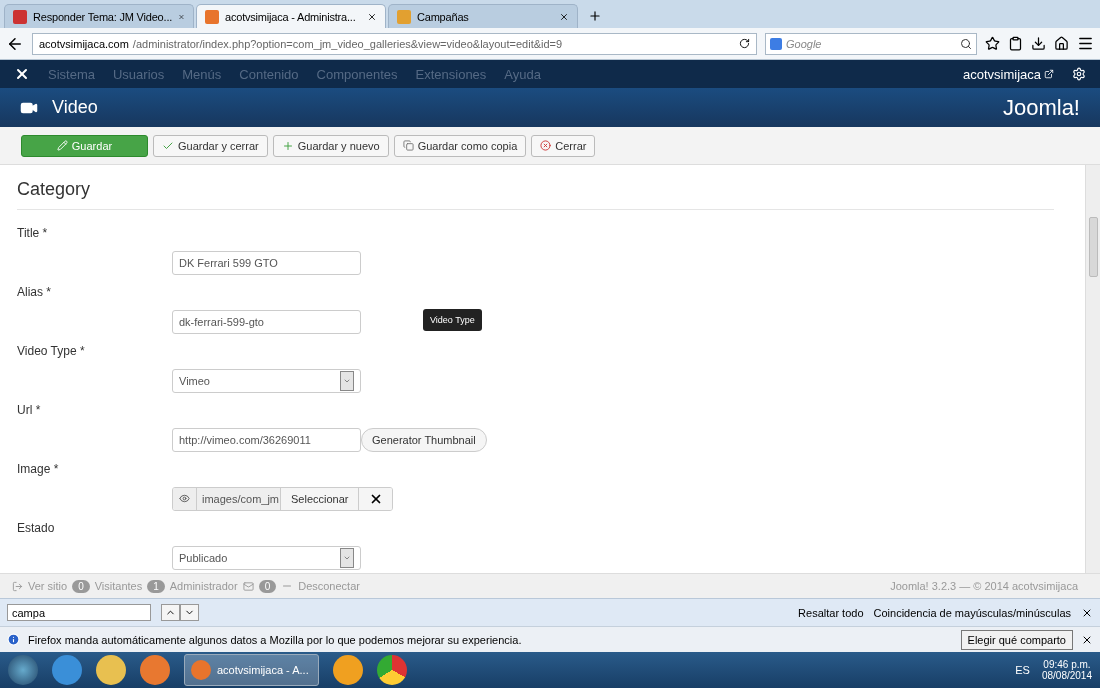  What do you see at coordinates (189, 612) in the screenshot?
I see `next-button` at bounding box center [189, 612].